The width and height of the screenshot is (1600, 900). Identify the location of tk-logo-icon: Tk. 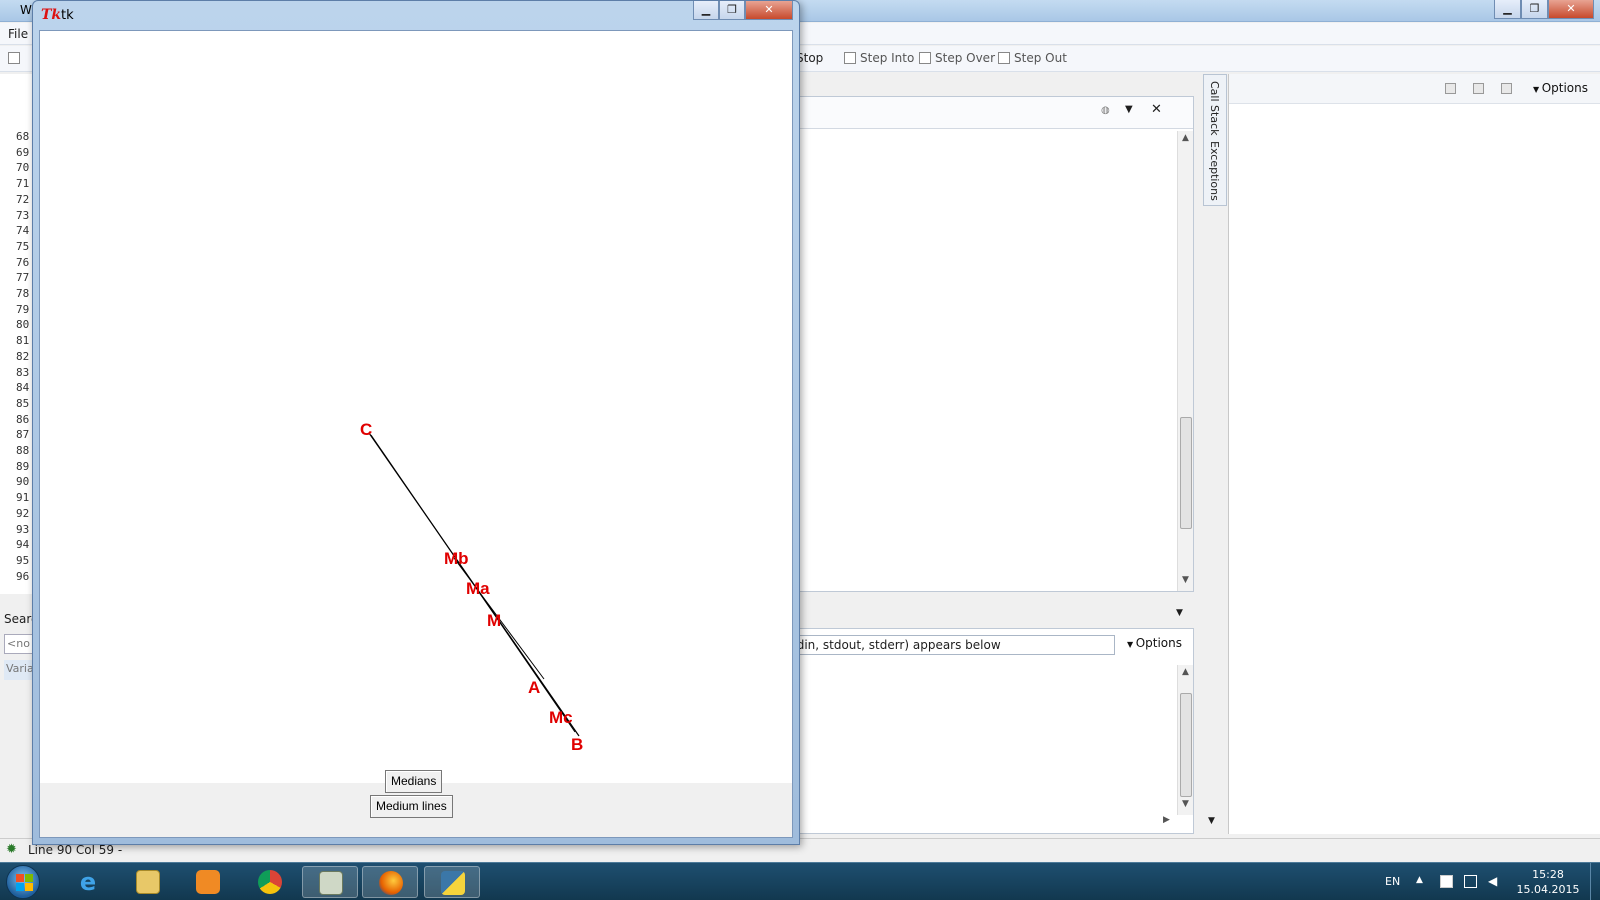
(51, 15).